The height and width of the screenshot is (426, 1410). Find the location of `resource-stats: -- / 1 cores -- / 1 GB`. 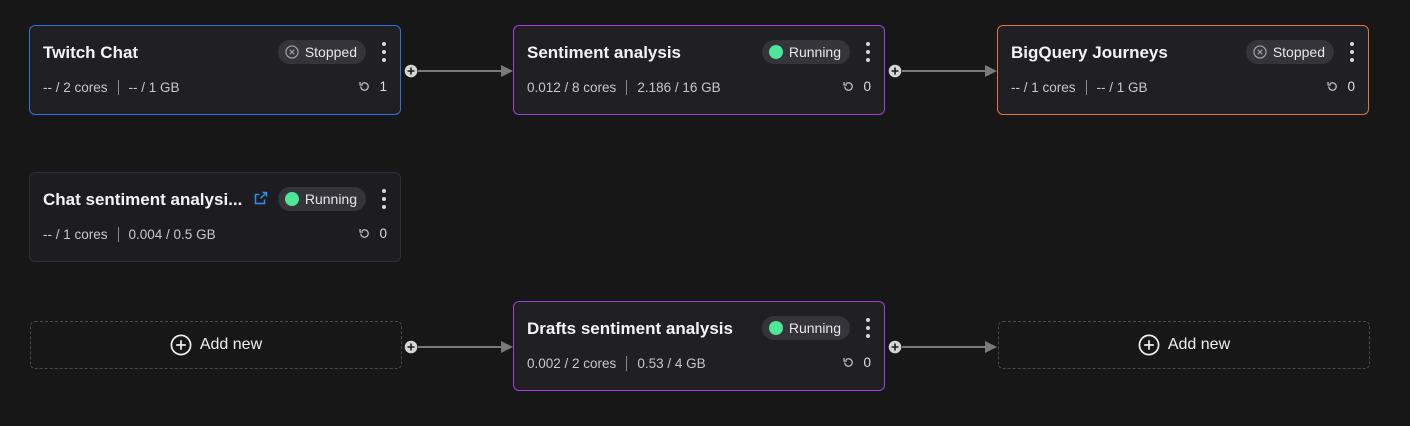

resource-stats: -- / 1 cores -- / 1 GB is located at coordinates (1079, 87).